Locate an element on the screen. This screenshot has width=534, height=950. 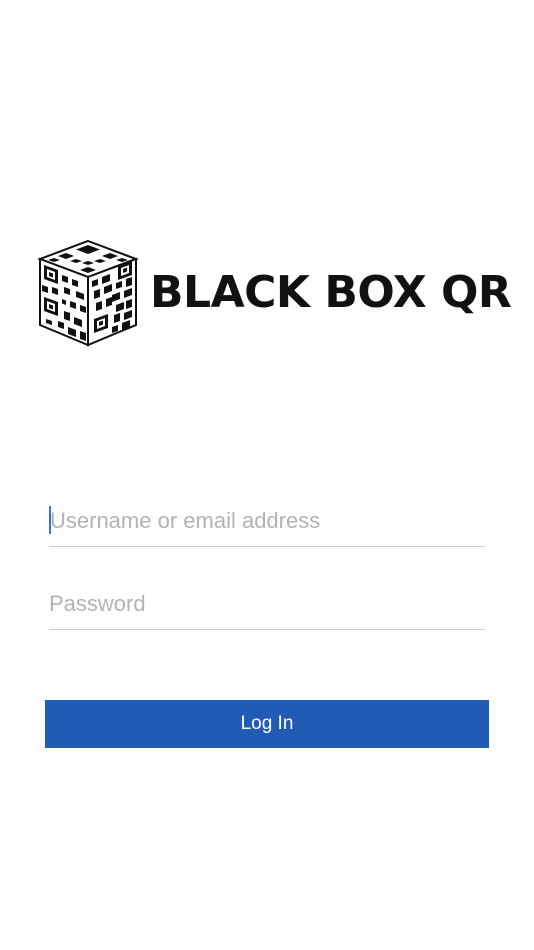
password-field is located at coordinates (267, 607).